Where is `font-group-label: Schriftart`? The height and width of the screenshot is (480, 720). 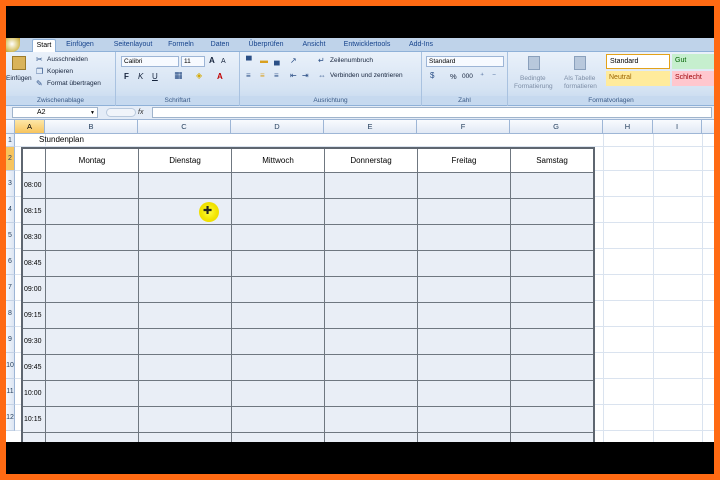 font-group-label: Schriftart is located at coordinates (177, 100).